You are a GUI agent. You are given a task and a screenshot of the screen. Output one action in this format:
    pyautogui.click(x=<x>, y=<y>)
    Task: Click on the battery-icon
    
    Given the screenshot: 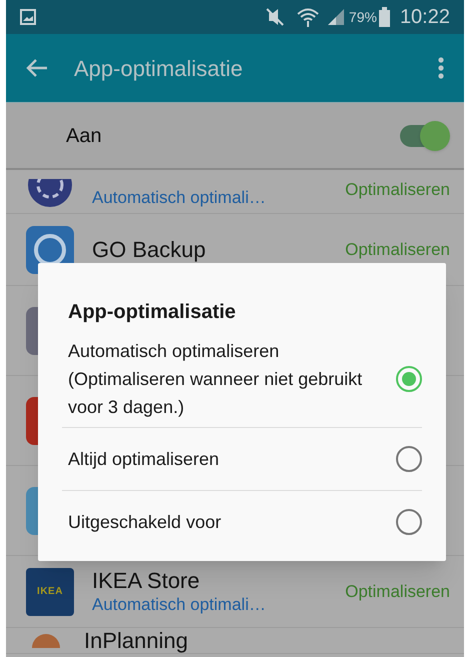 What is the action you would take?
    pyautogui.click(x=384, y=17)
    